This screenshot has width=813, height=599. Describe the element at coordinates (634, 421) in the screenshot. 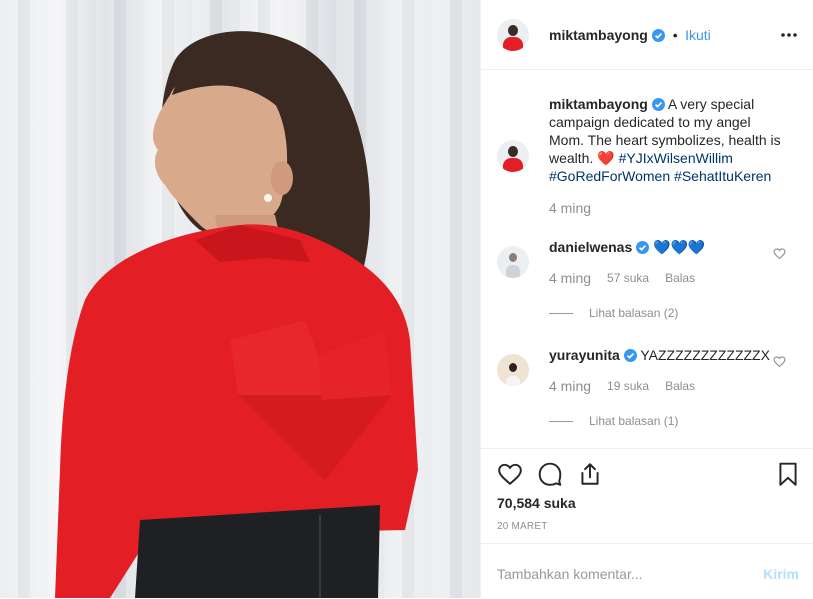

I see `view-replies-label: Lihat balasan (1)` at that location.